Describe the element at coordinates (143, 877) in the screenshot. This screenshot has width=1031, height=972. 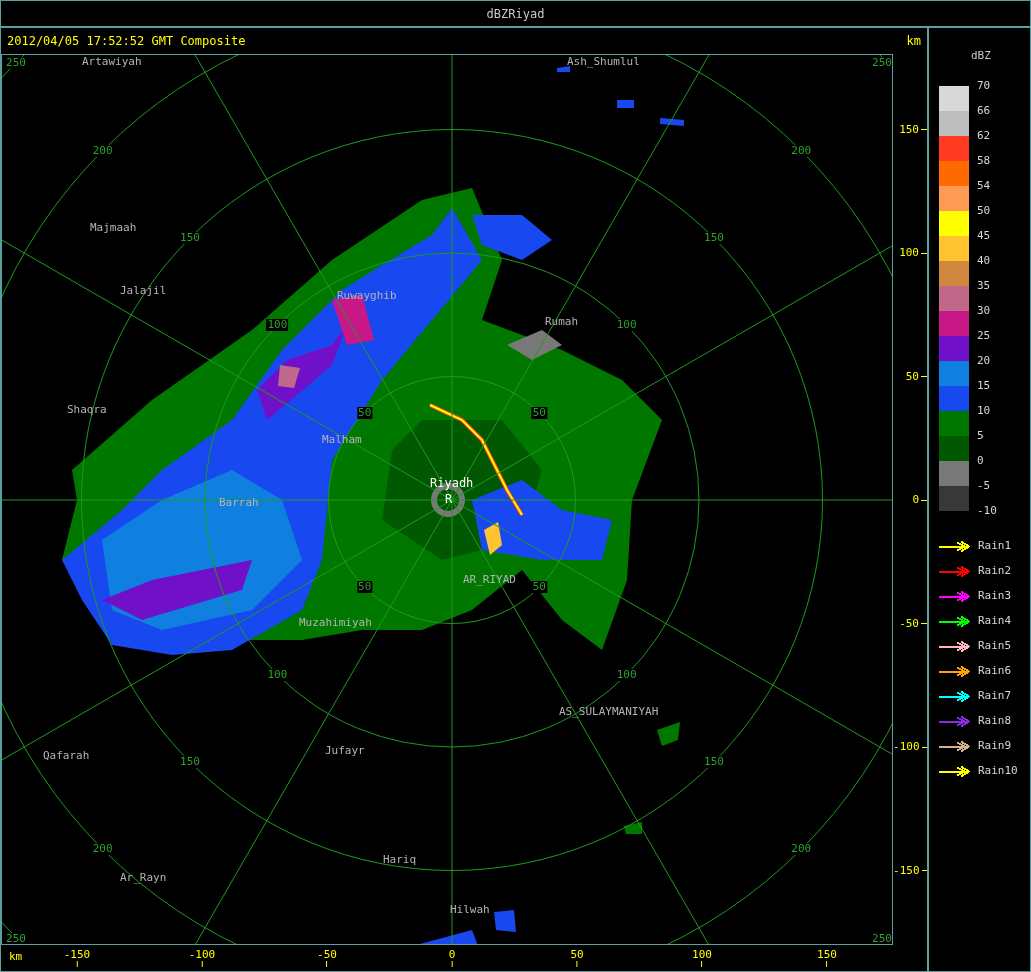
I see `place-label: Ar_Rayn` at that location.